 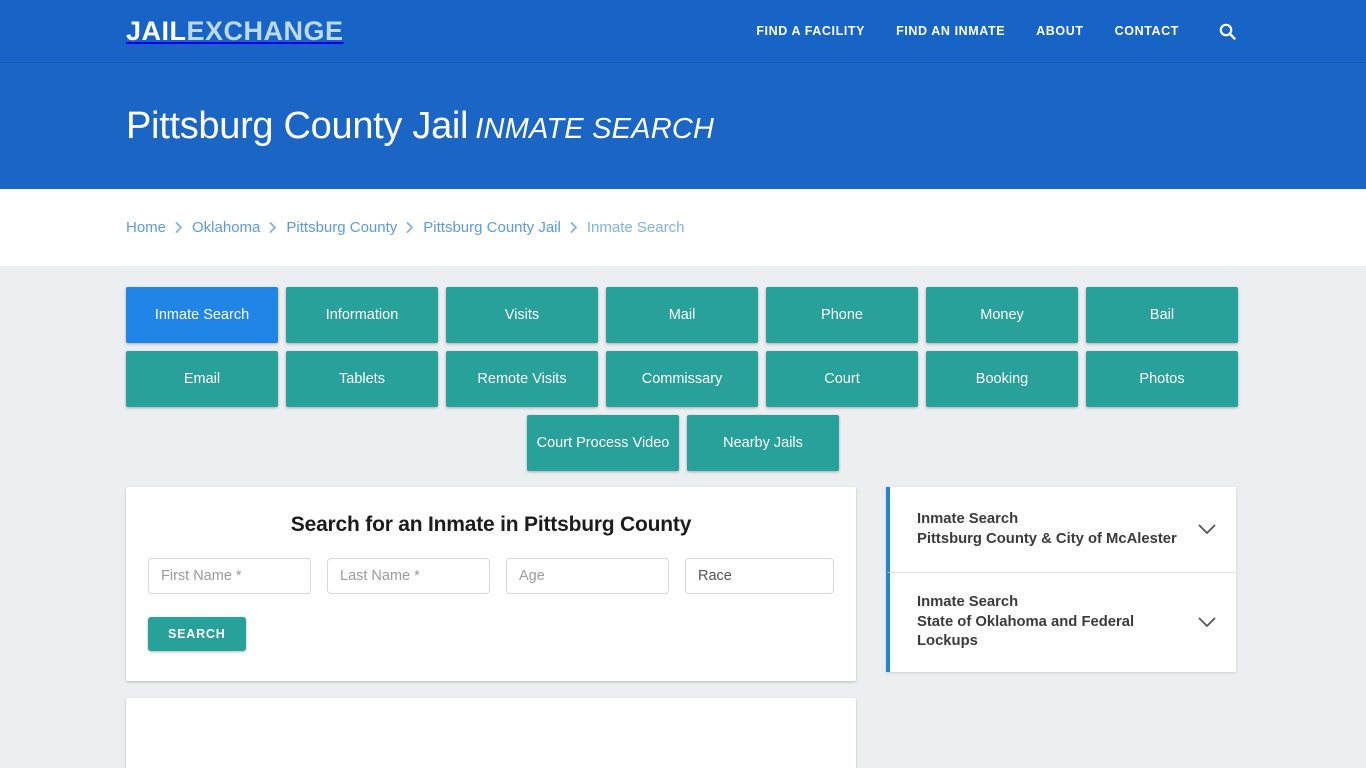 What do you see at coordinates (759, 576) in the screenshot?
I see `race-select: Race` at bounding box center [759, 576].